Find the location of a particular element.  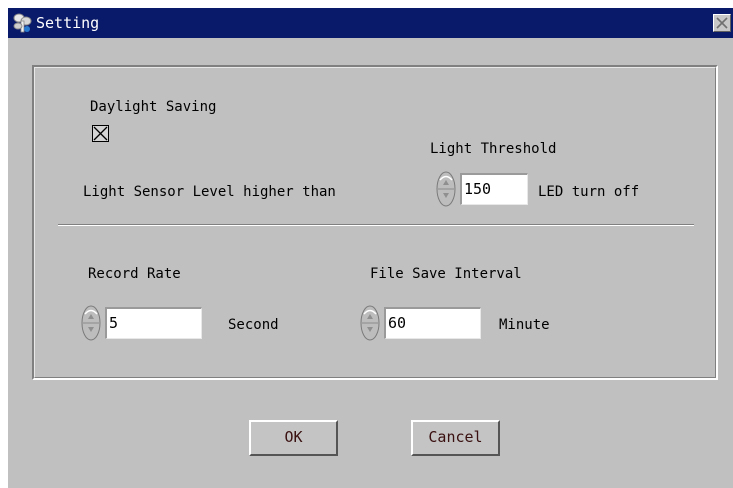

record-rate-unit: Second is located at coordinates (253, 325).